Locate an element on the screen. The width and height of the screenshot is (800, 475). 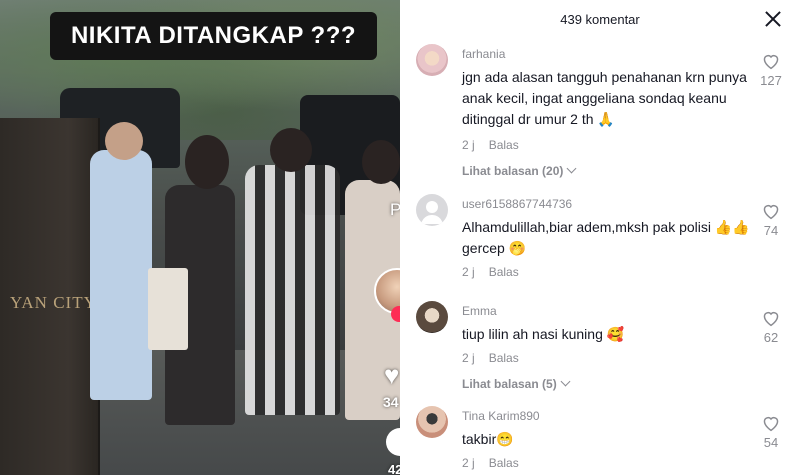
comment-like: 74 is located at coordinates (771, 220).